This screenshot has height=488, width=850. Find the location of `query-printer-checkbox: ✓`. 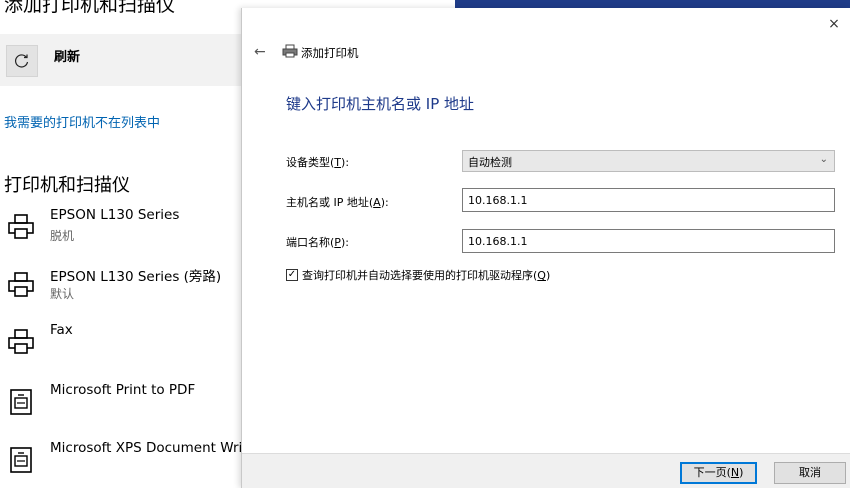

query-printer-checkbox: ✓ is located at coordinates (292, 275).